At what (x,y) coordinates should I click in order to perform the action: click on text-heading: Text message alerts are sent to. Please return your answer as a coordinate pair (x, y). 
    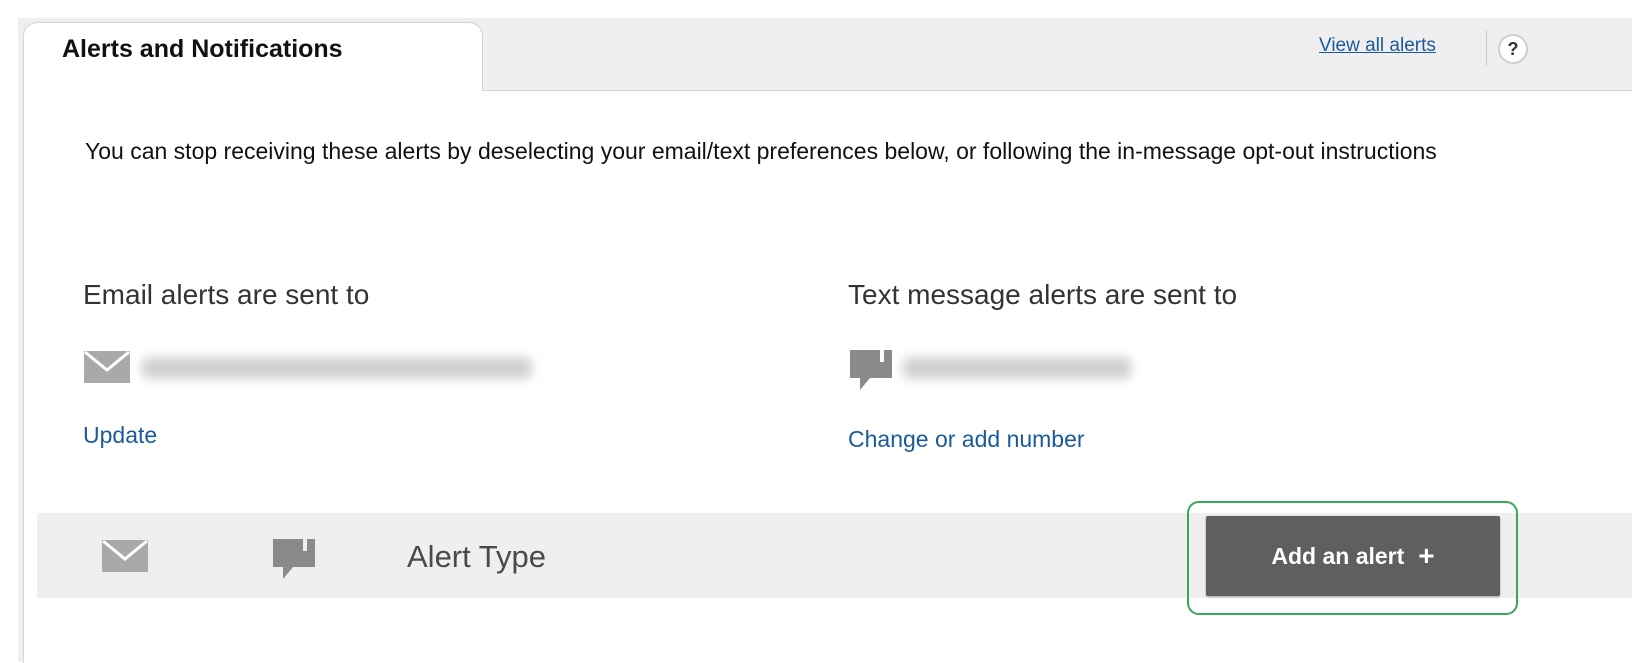
    Looking at the image, I should click on (1043, 294).